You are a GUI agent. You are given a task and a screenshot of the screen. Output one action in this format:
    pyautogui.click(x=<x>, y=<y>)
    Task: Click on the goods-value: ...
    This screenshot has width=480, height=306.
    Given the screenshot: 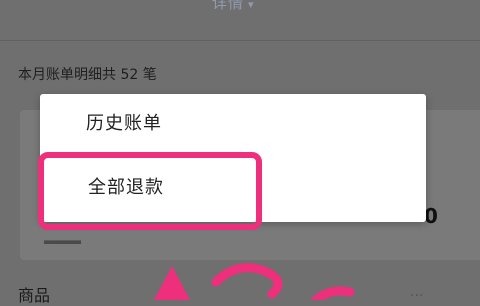 What is the action you would take?
    pyautogui.click(x=417, y=292)
    